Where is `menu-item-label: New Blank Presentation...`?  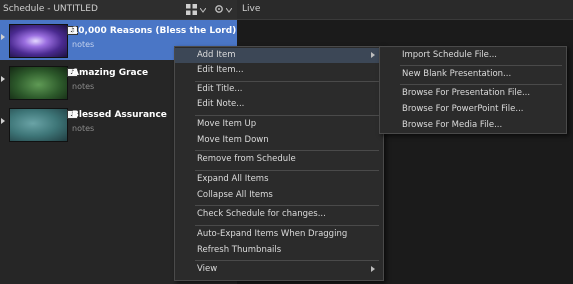
menu-item-label: New Blank Presentation... is located at coordinates (457, 74).